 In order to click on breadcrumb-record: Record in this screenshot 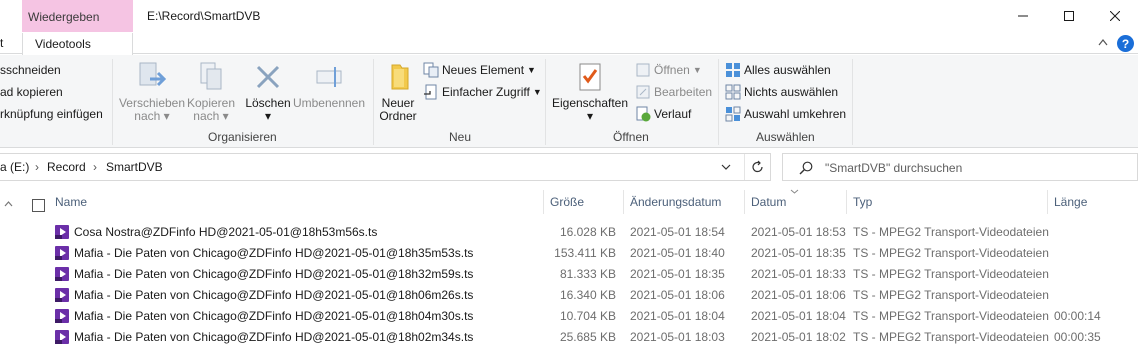, I will do `click(66, 167)`.